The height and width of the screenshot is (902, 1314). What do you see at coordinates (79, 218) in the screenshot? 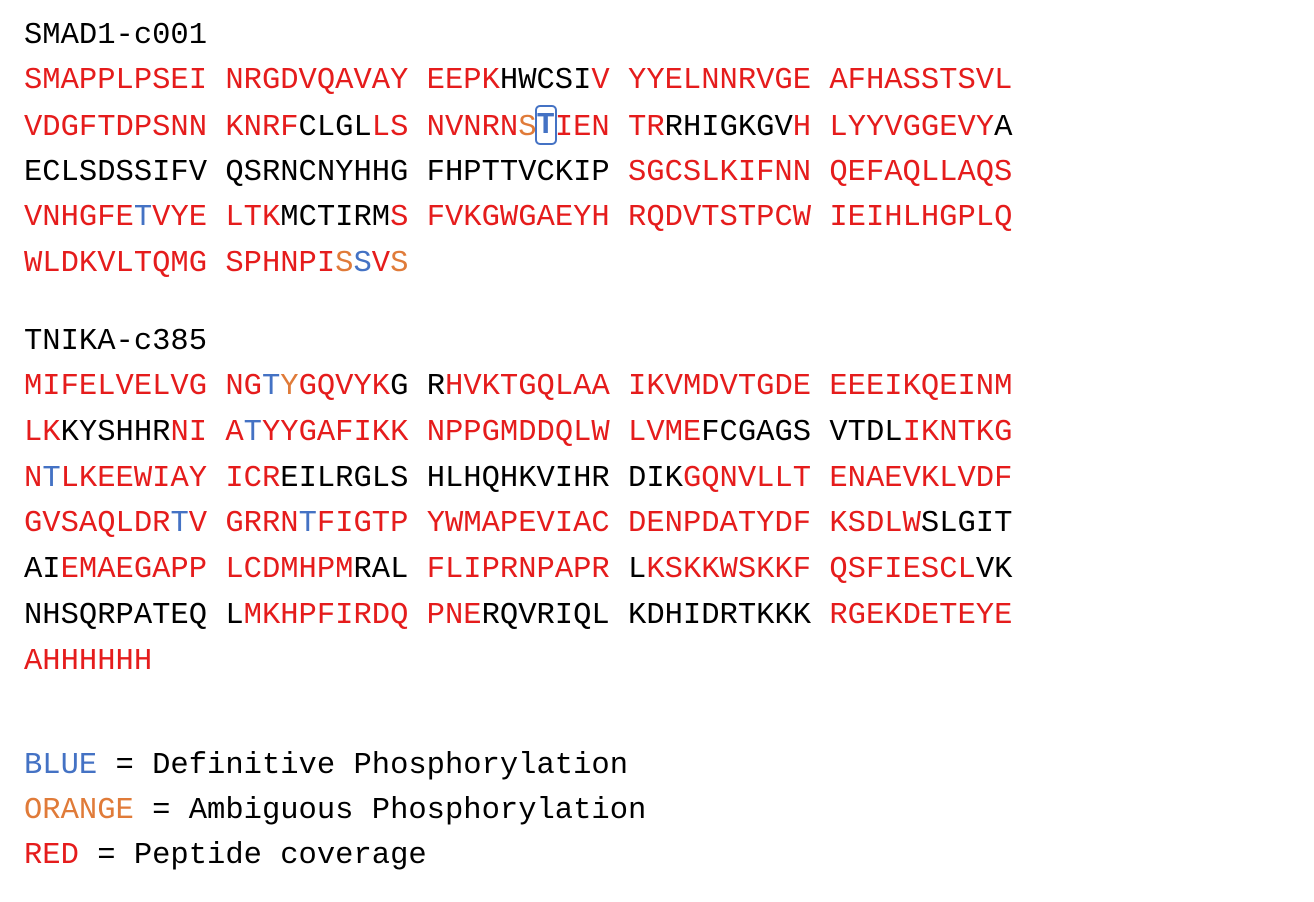
I see `covered-segment: VNHGFE` at bounding box center [79, 218].